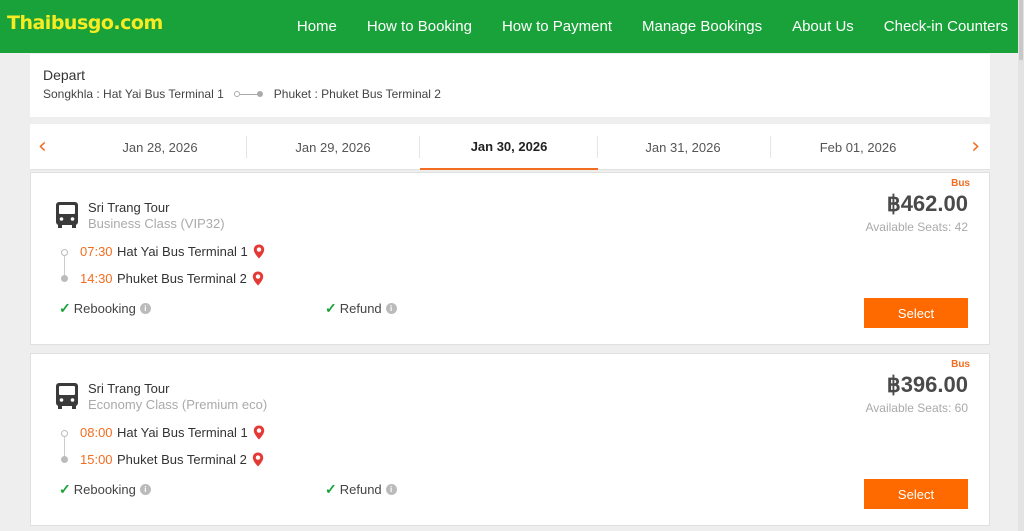 This screenshot has height=531, width=1024. What do you see at coordinates (702, 26) in the screenshot?
I see `nav-manage-bookings: Manage Bookings` at bounding box center [702, 26].